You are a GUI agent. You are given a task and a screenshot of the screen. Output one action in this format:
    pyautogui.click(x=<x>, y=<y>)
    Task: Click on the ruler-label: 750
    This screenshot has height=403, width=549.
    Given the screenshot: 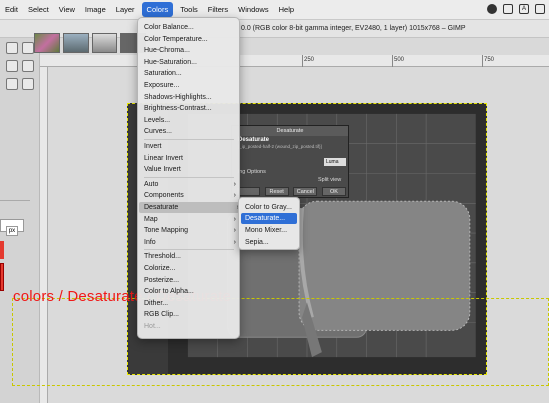 What is the action you would take?
    pyautogui.click(x=489, y=60)
    